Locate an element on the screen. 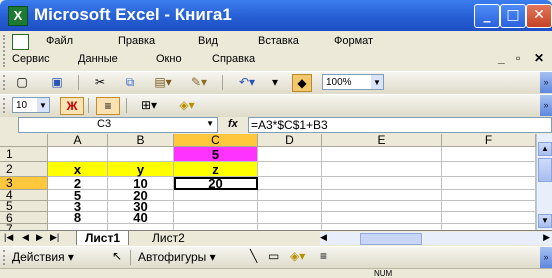  cell-d3 is located at coordinates (290, 183).